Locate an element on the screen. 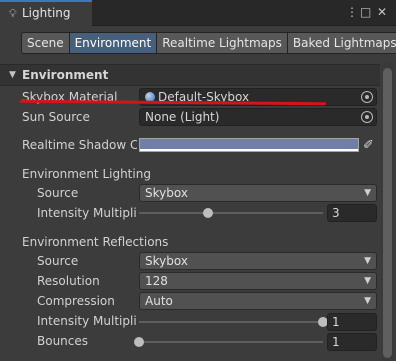  maximize-icon: □ is located at coordinates (365, 12).